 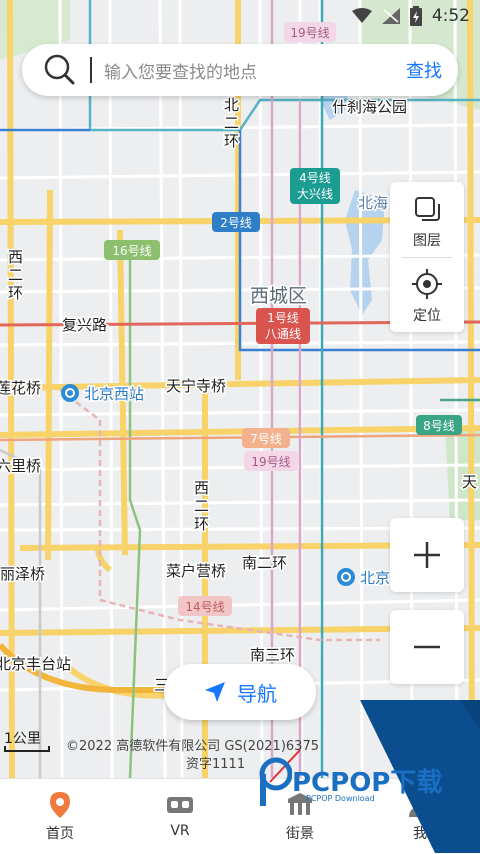 What do you see at coordinates (180, 831) in the screenshot?
I see `tab-vr-label: VR` at bounding box center [180, 831].